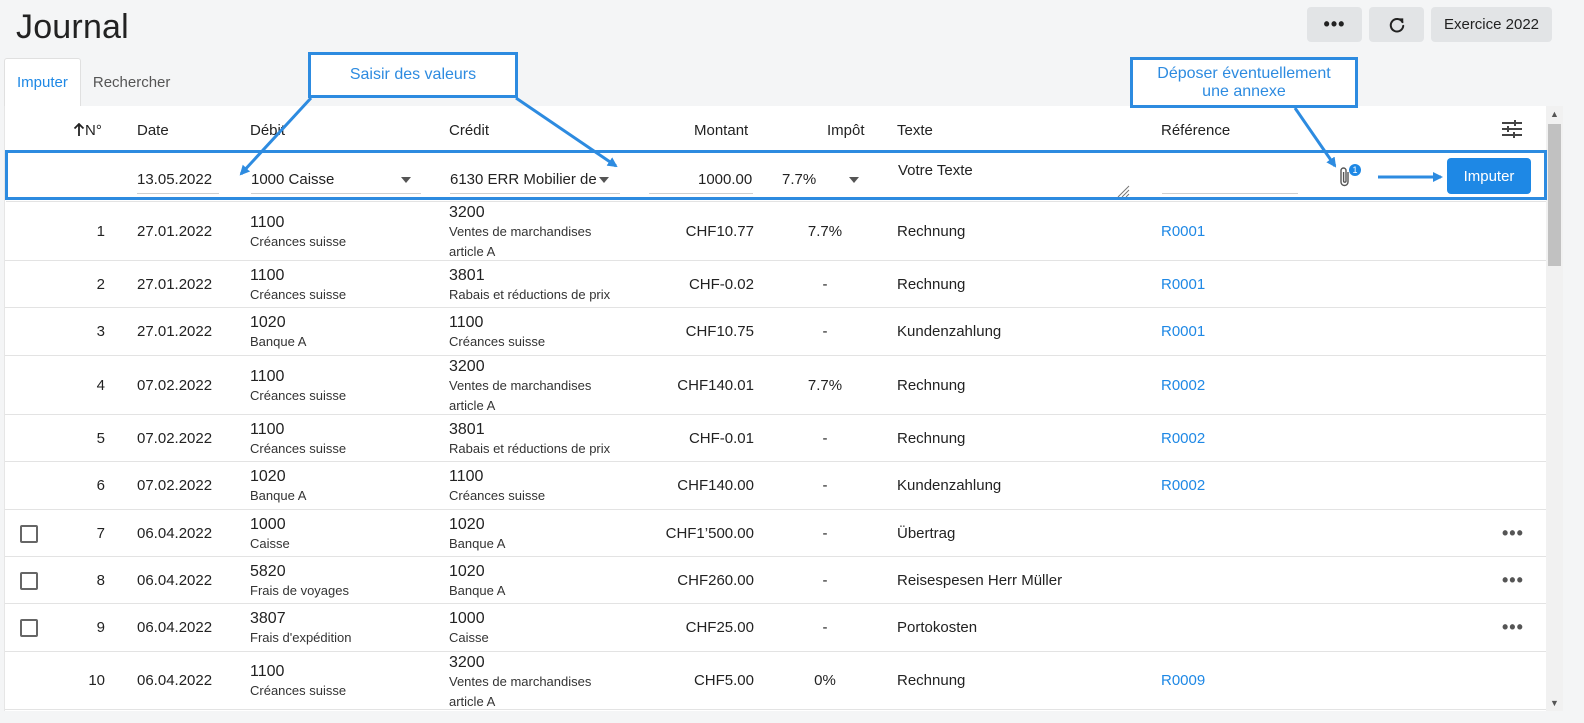  What do you see at coordinates (846, 130) in the screenshot?
I see `col-tax-header: Impôt` at bounding box center [846, 130].